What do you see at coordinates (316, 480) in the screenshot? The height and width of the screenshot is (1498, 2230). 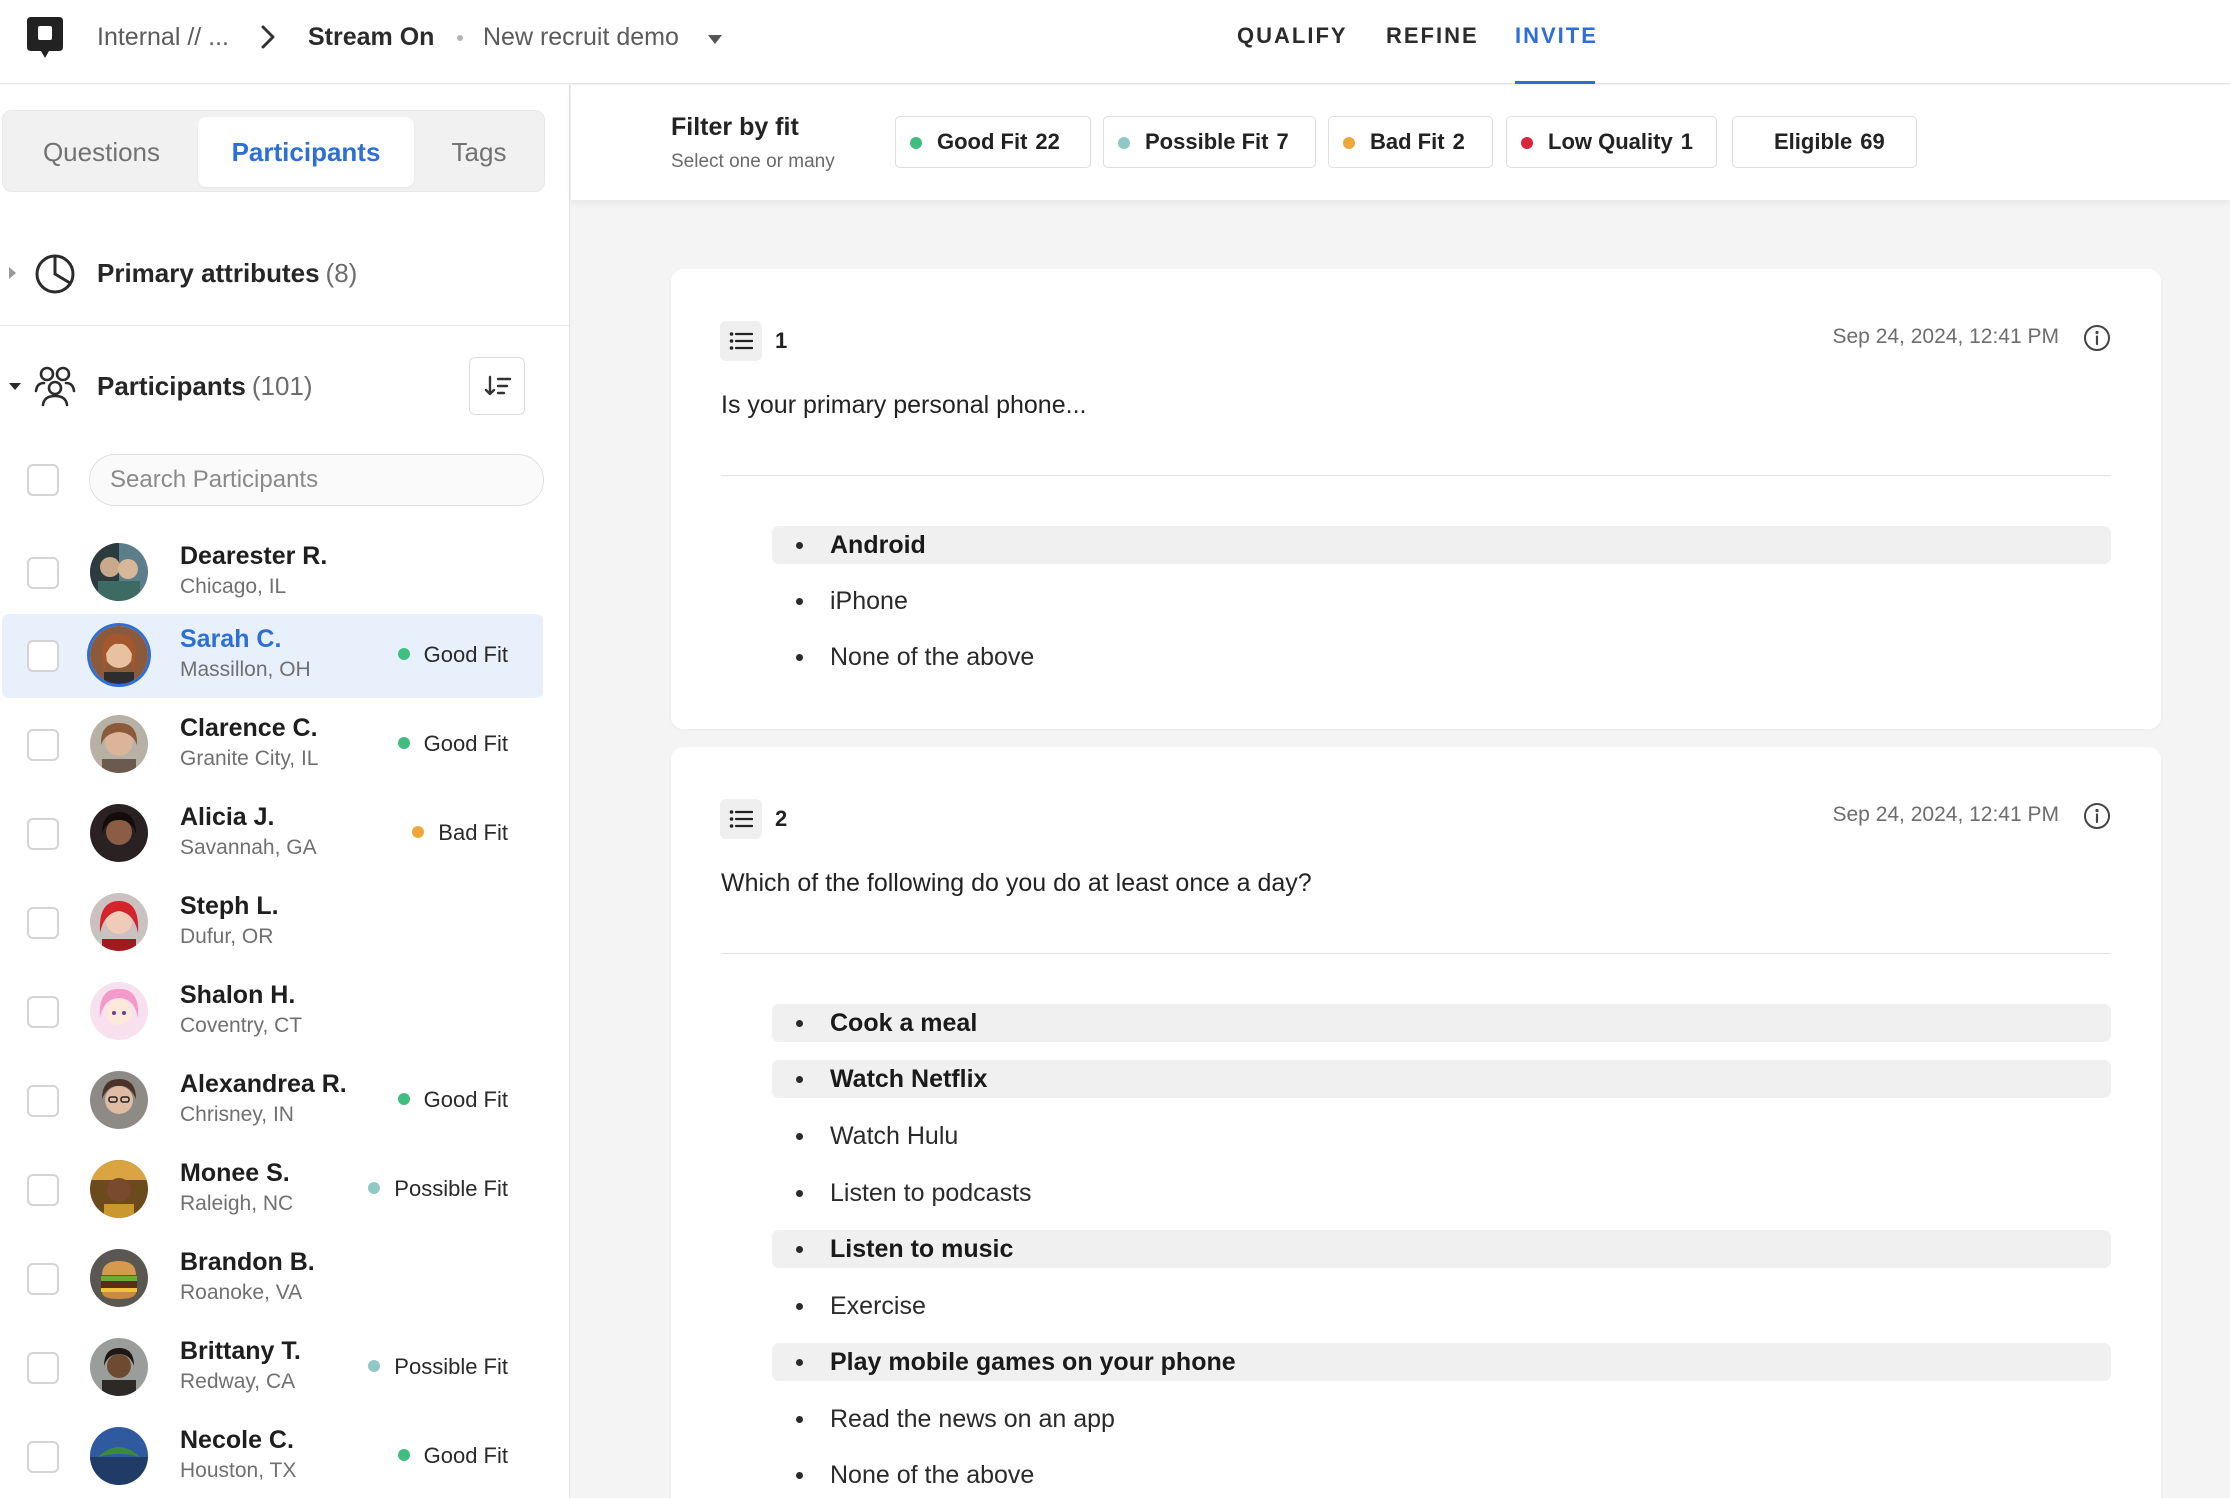 I see `search-participants-input` at bounding box center [316, 480].